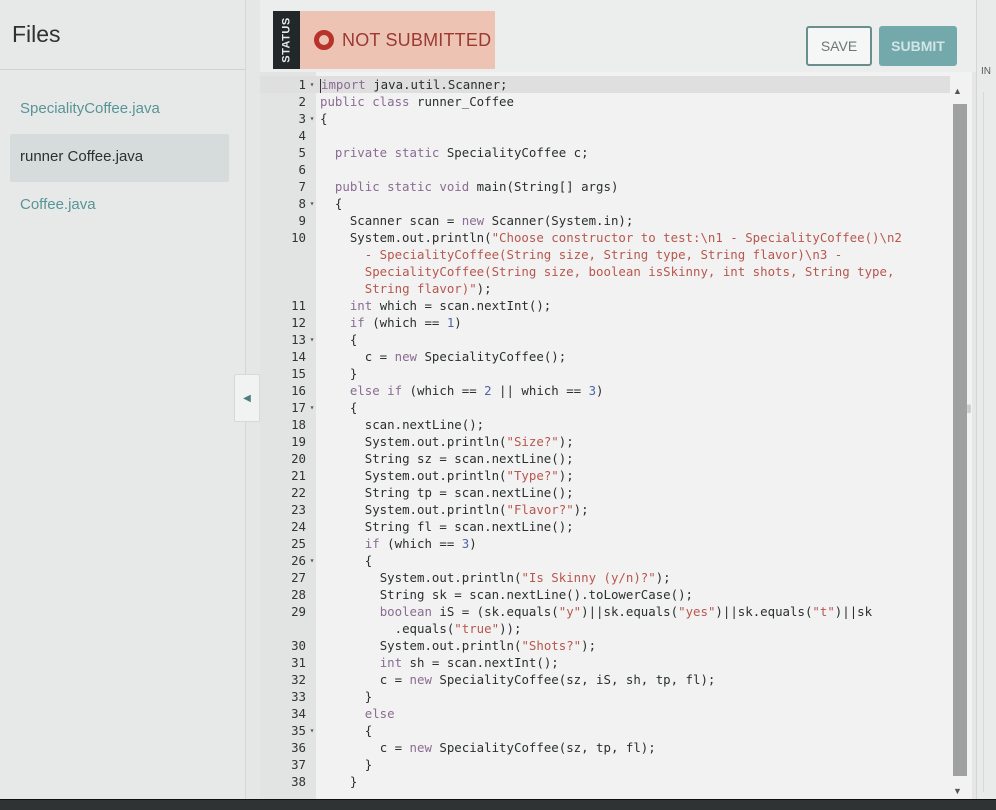 This screenshot has height=810, width=996. I want to click on code-text: else if (which == 2 || which == 3), so click(476, 390).